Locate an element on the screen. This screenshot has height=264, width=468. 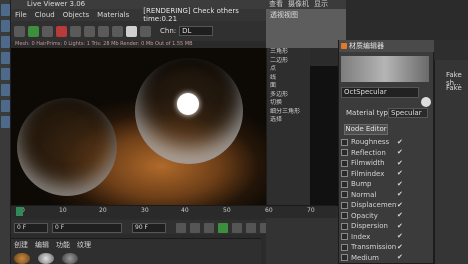
restart-icon is located at coordinates (47, 31).